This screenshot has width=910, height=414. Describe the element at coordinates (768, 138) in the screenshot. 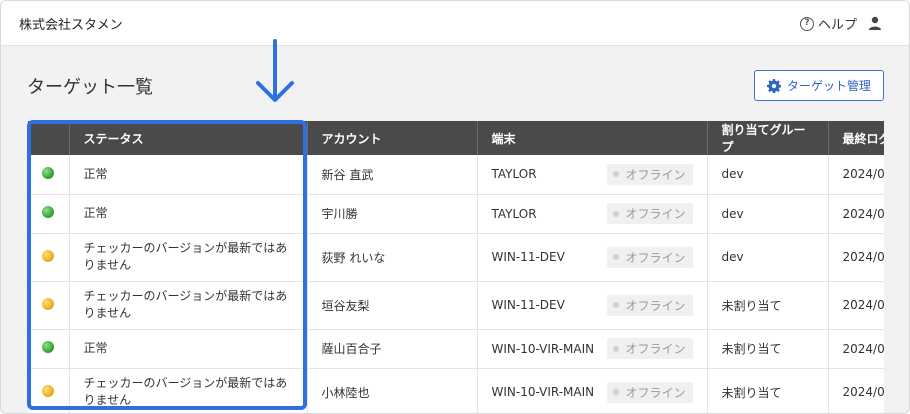

I see `column-header-group: 割り当てグループ` at that location.